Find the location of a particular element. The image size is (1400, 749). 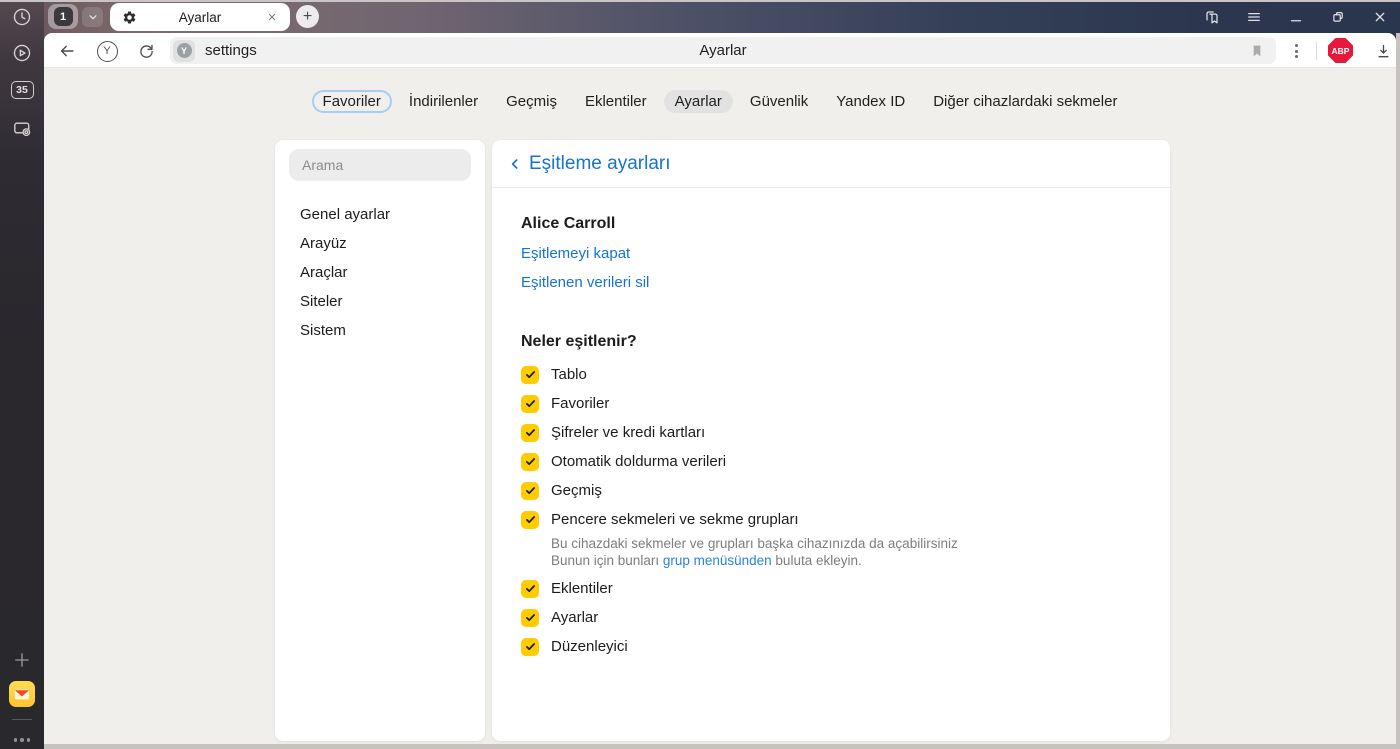

downloads-button is located at coordinates (1383, 51).